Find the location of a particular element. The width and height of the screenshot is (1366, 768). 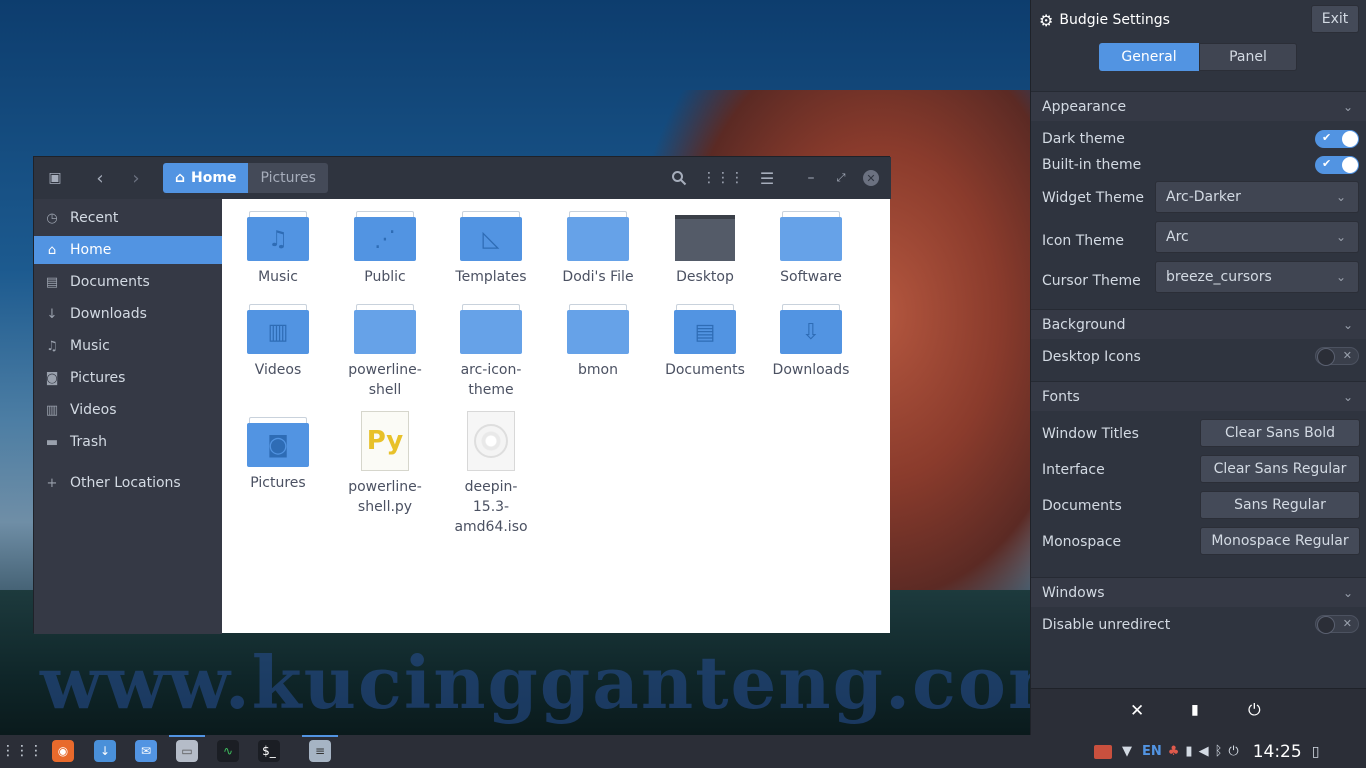

cursor-theme-select: breeze_cursors ⌄ is located at coordinates (1257, 277).